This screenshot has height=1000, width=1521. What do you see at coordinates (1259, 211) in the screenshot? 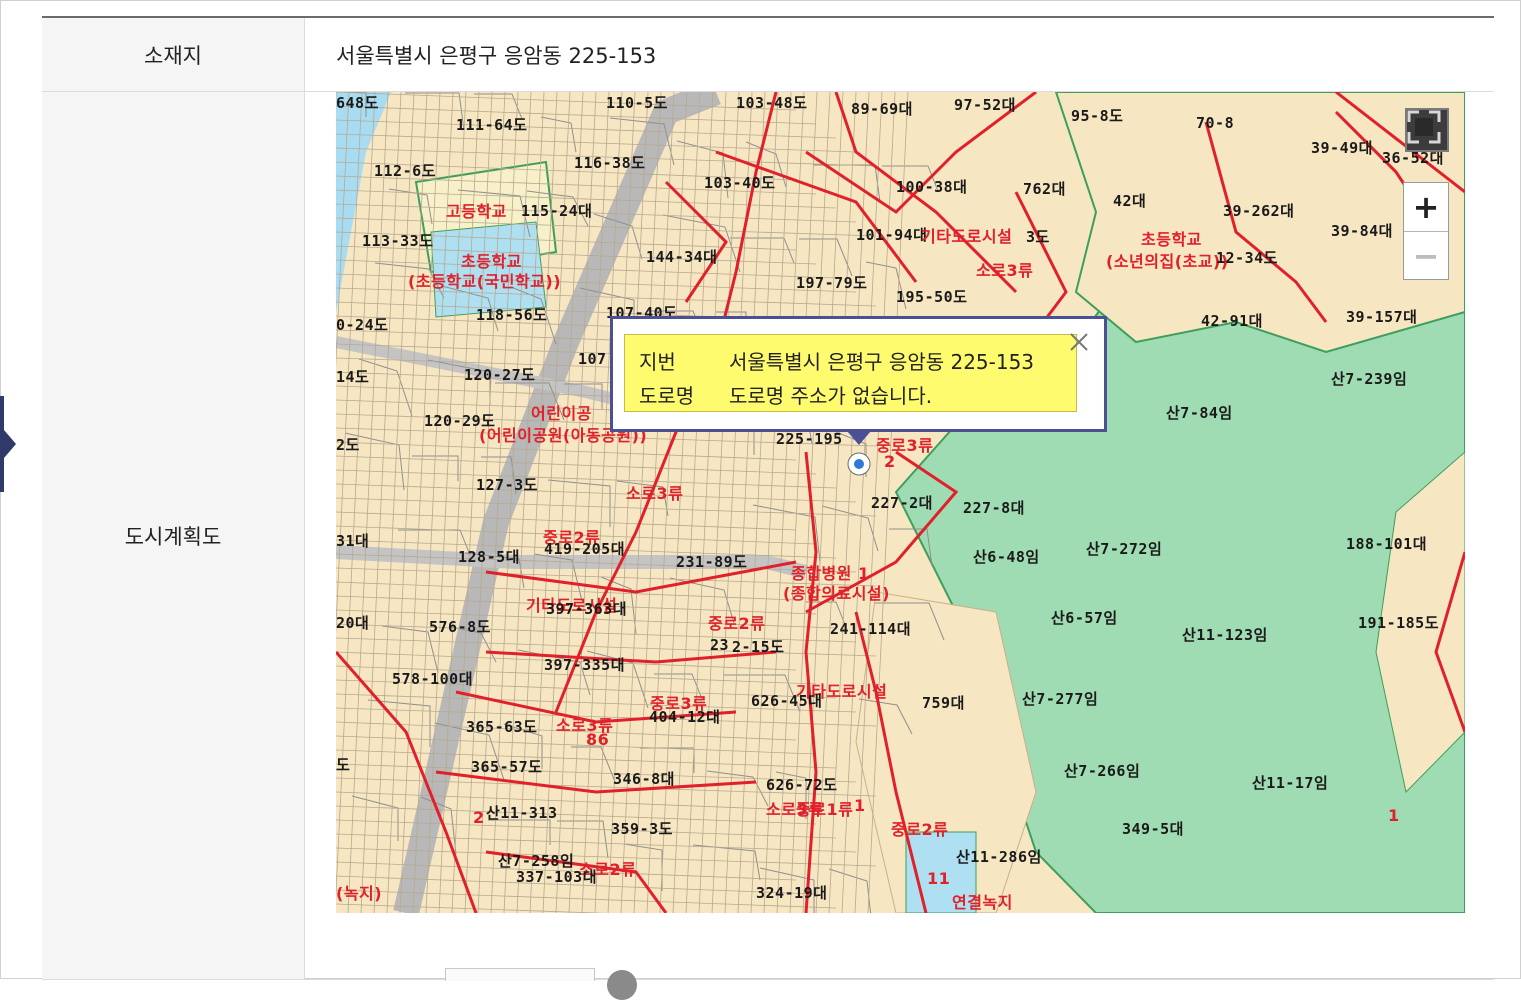
I see `map-parcel-label: 39-262대` at bounding box center [1259, 211].